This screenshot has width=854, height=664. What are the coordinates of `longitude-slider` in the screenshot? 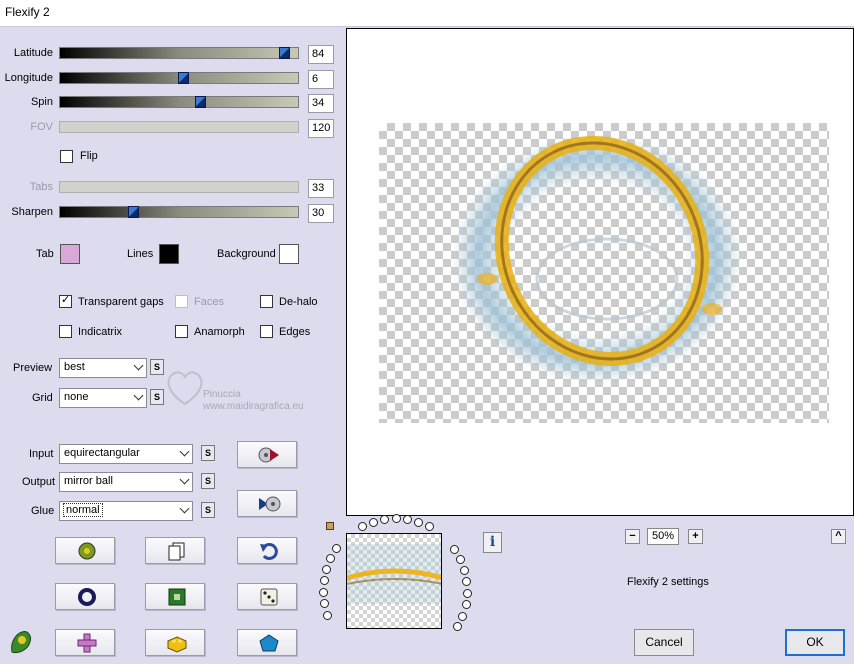 It's located at (179, 78).